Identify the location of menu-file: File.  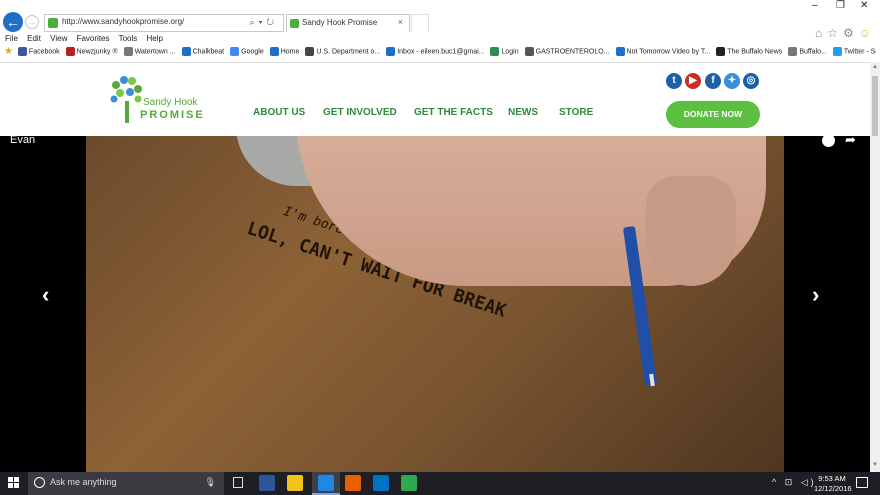
(11, 38).